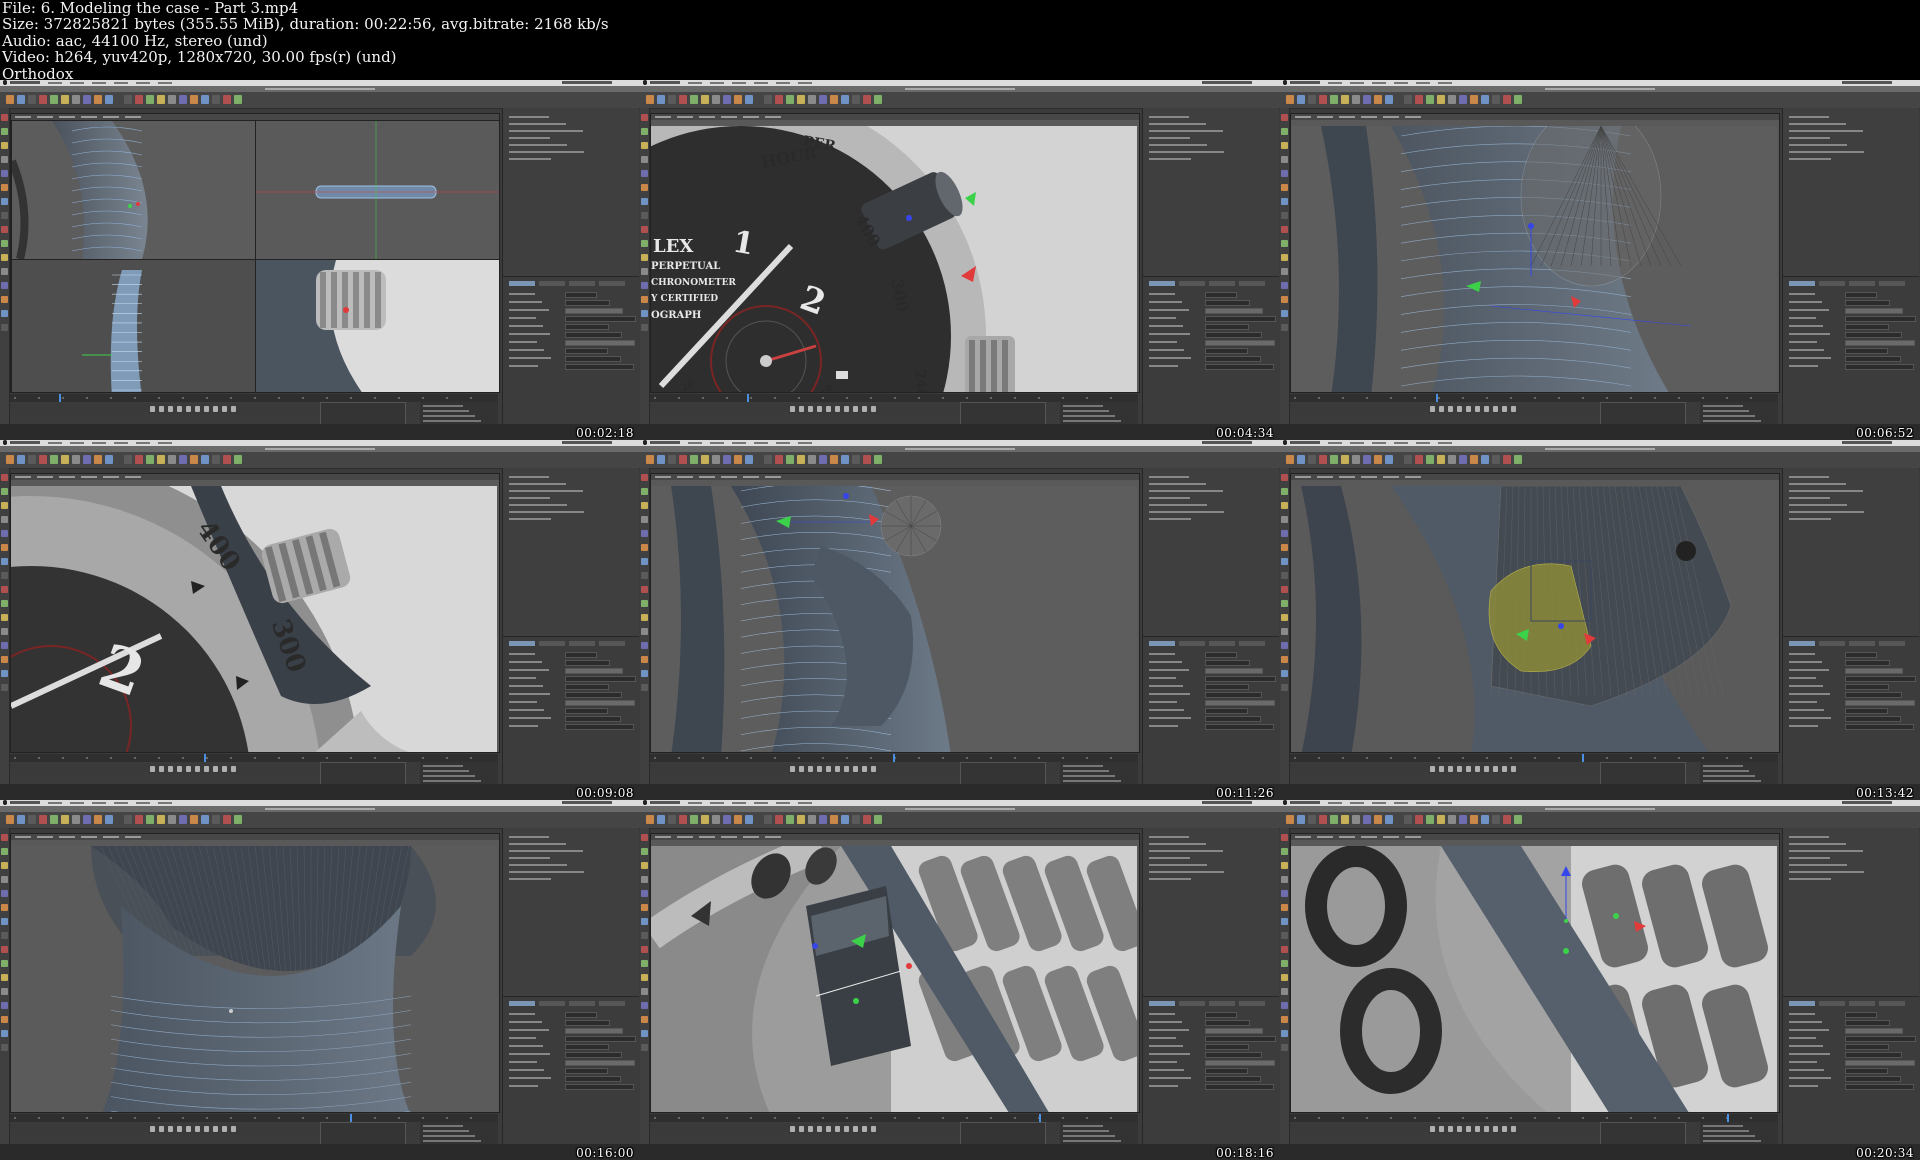 Image resolution: width=1920 pixels, height=1160 pixels. Describe the element at coordinates (1312, 819) in the screenshot. I see `select-icon` at that location.